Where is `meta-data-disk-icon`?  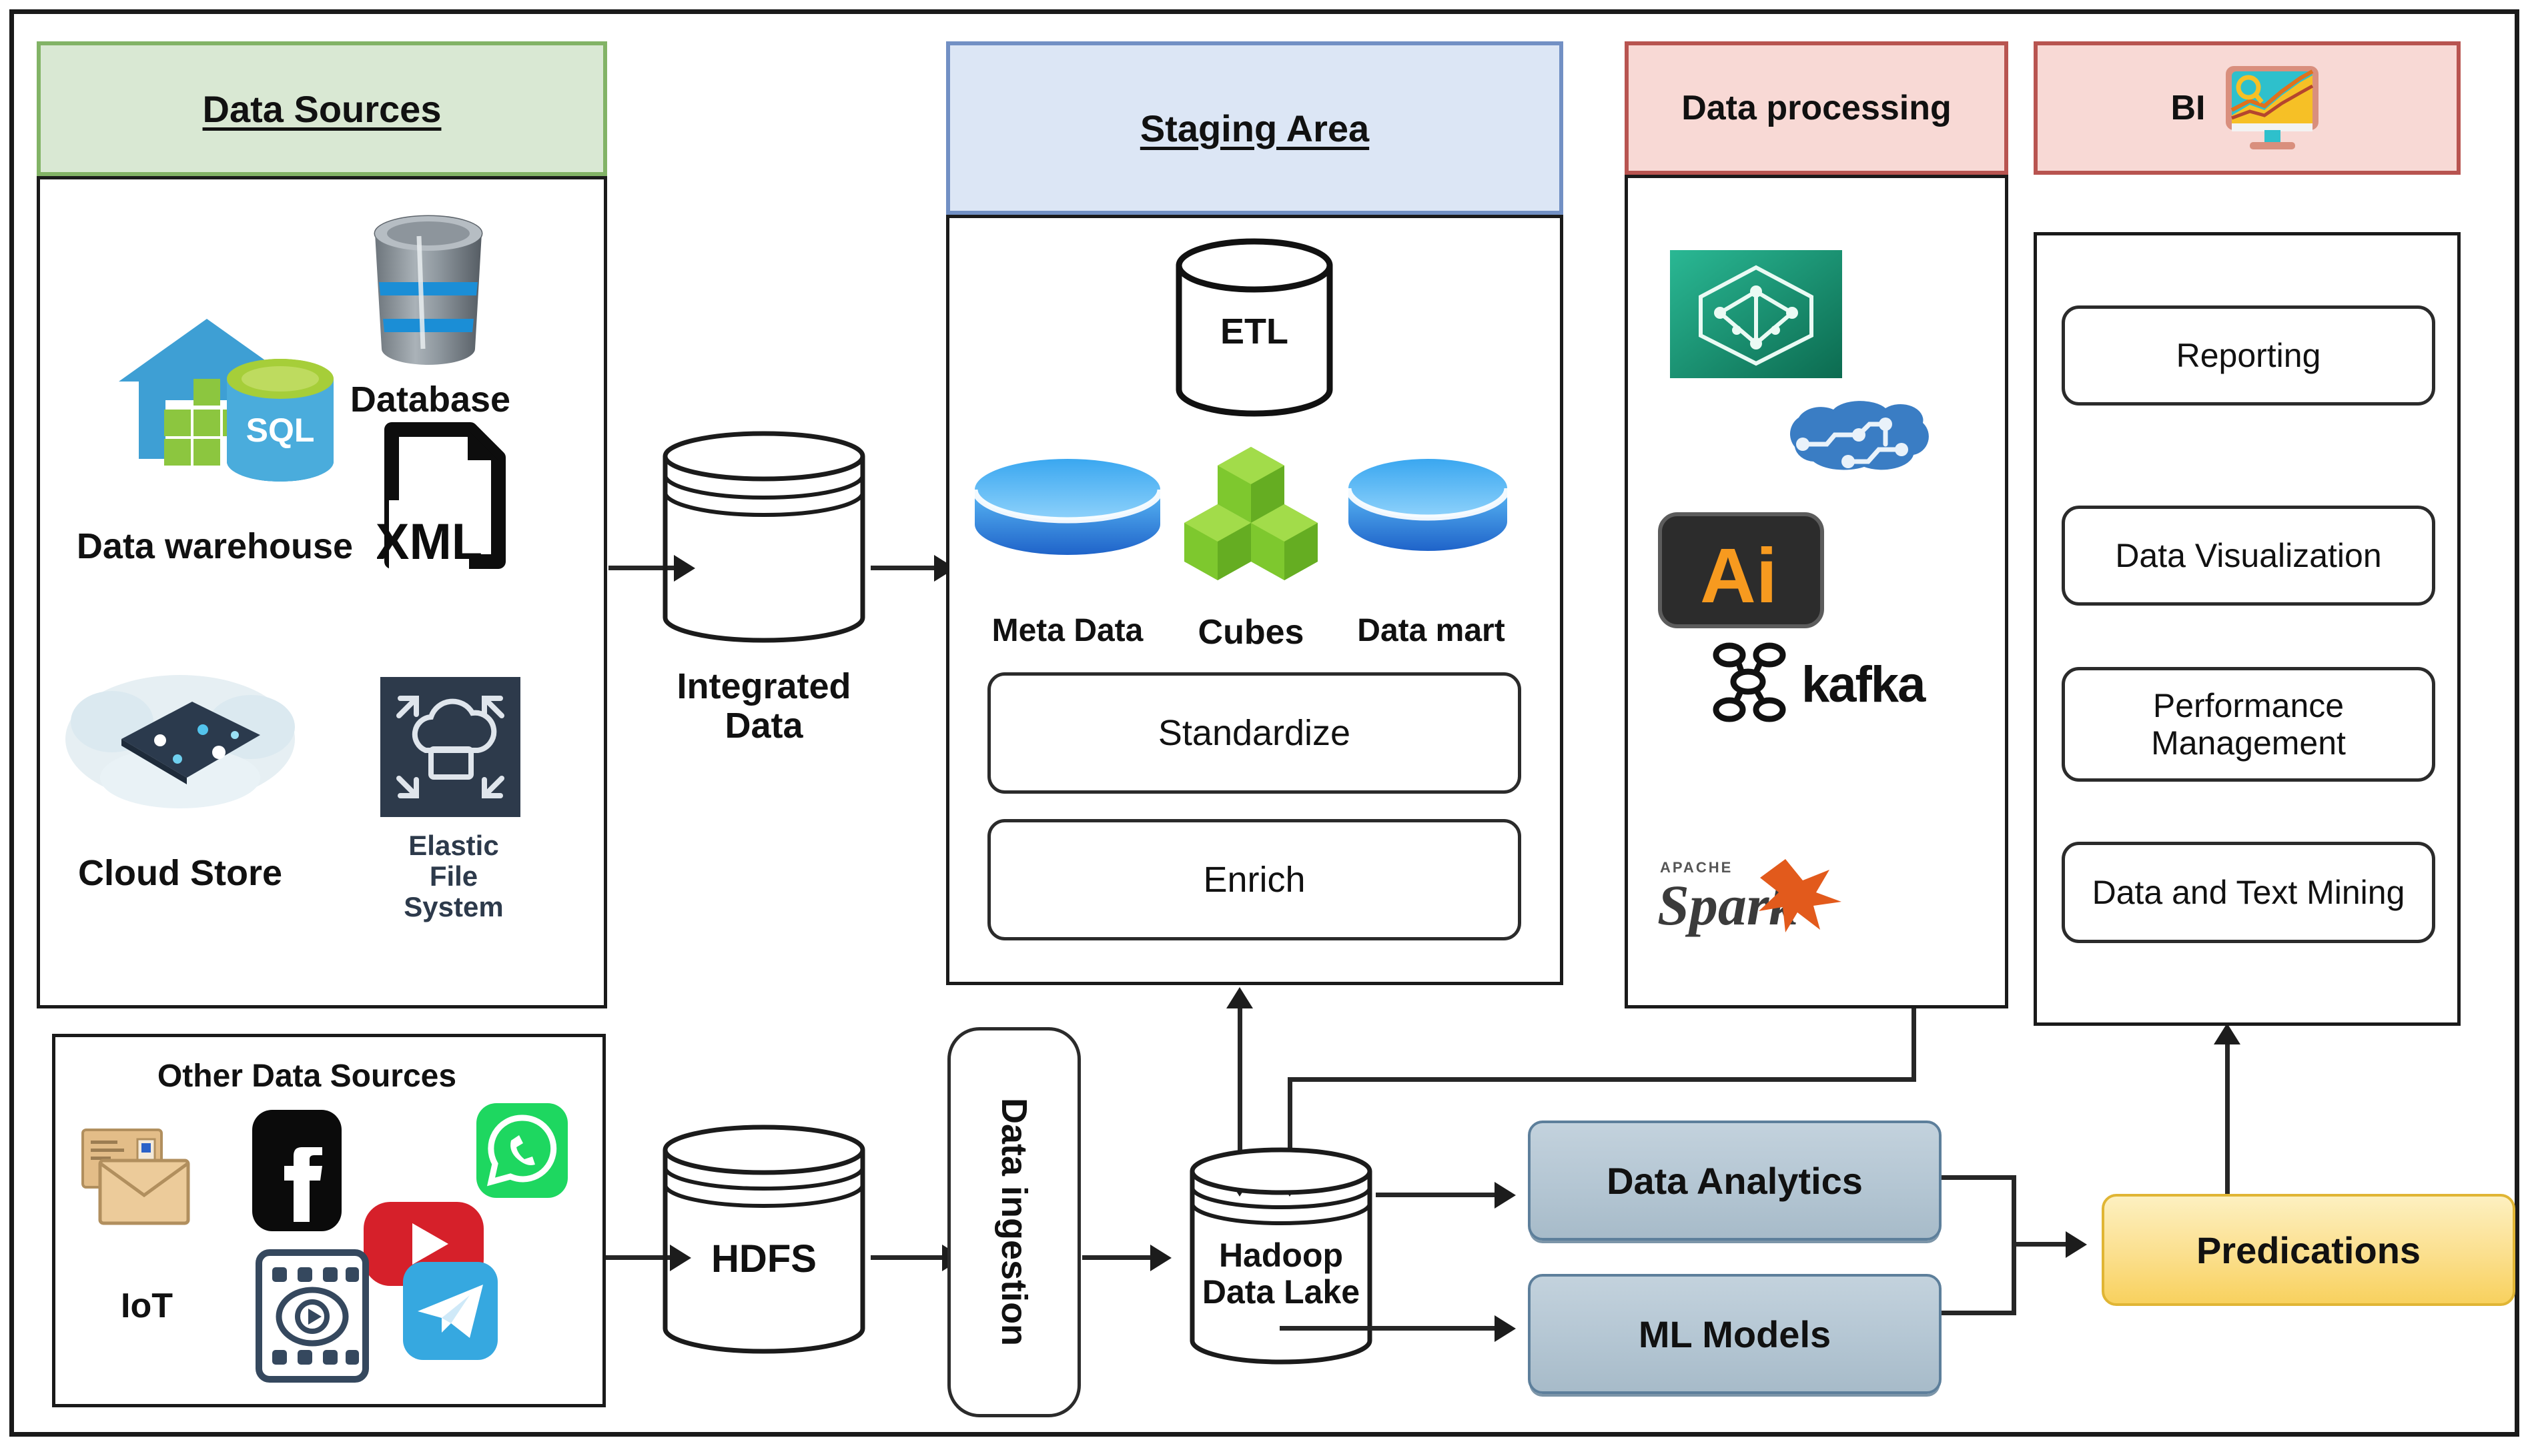
meta-data-disk-icon is located at coordinates (1067, 508).